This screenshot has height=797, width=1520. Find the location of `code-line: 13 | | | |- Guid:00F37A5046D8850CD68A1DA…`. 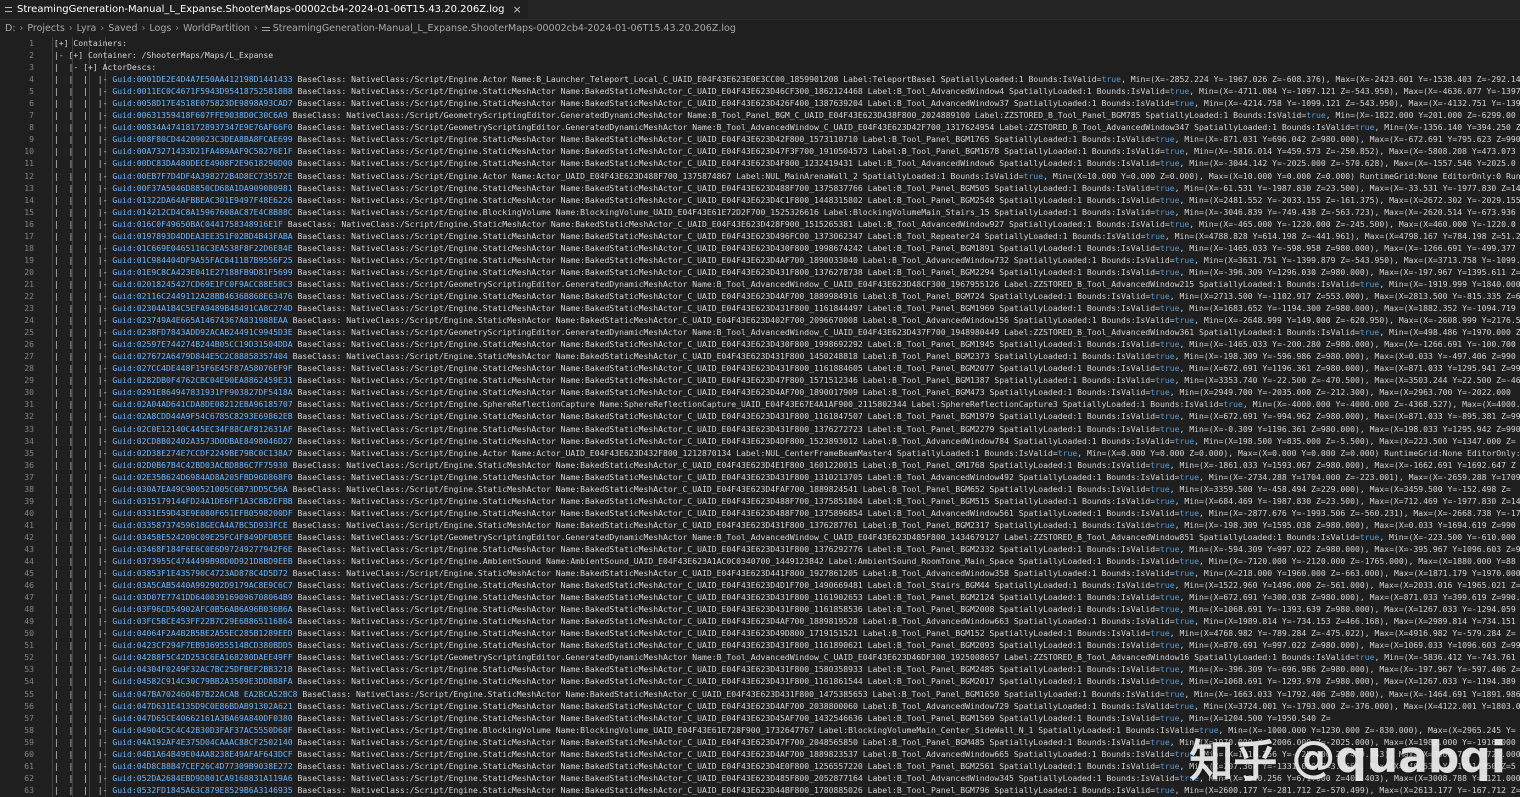

code-line: 13 | | | |- Guid:00F37A5046D8850CD68A1DA… is located at coordinates (760, 188).